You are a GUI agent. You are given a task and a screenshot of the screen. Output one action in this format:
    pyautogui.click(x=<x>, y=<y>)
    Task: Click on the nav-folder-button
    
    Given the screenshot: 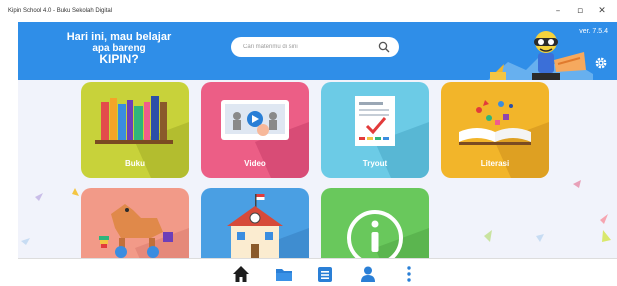 What is the action you would take?
    pyautogui.click(x=284, y=274)
    